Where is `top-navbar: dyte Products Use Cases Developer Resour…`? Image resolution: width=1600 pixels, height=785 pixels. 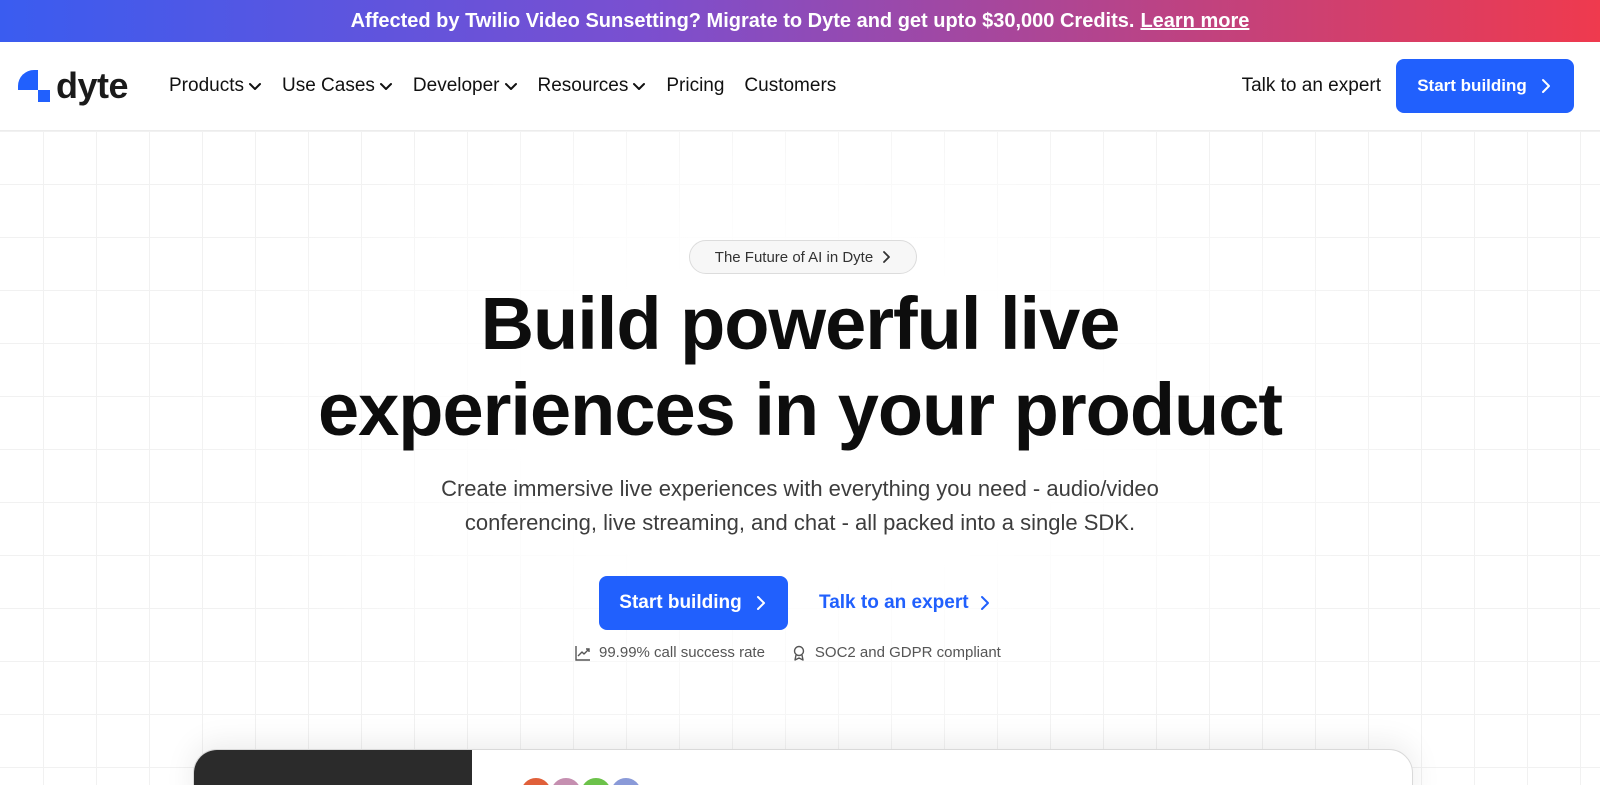 top-navbar: dyte Products Use Cases Developer Resour… is located at coordinates (800, 86).